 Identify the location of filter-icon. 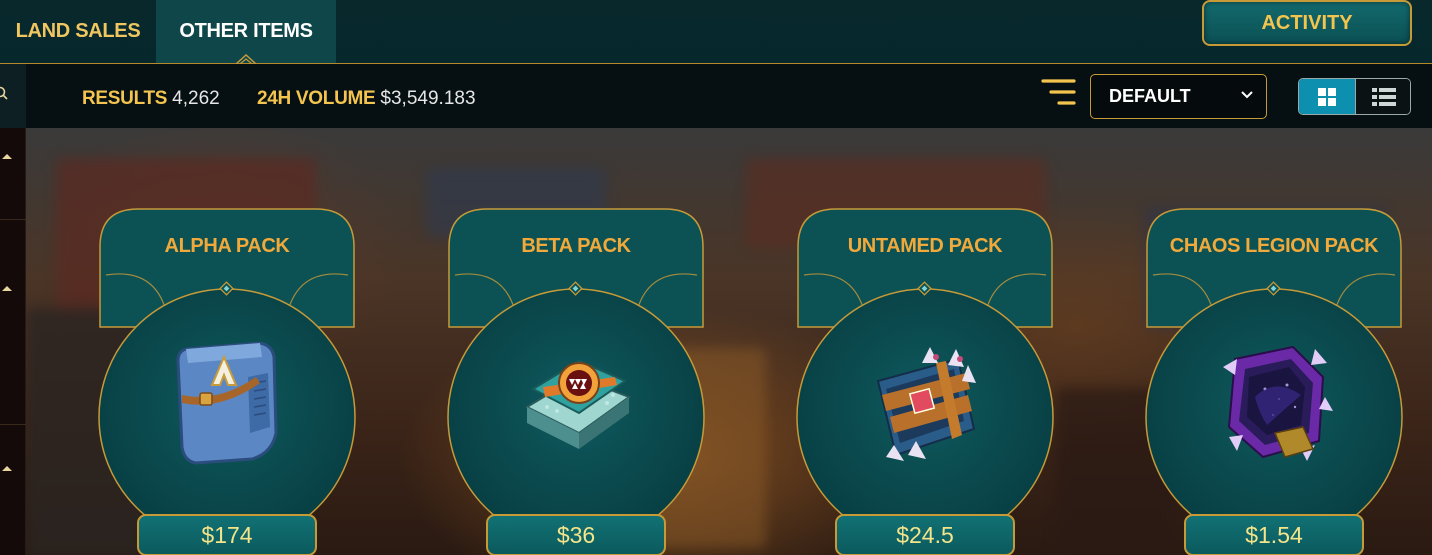
(1059, 93).